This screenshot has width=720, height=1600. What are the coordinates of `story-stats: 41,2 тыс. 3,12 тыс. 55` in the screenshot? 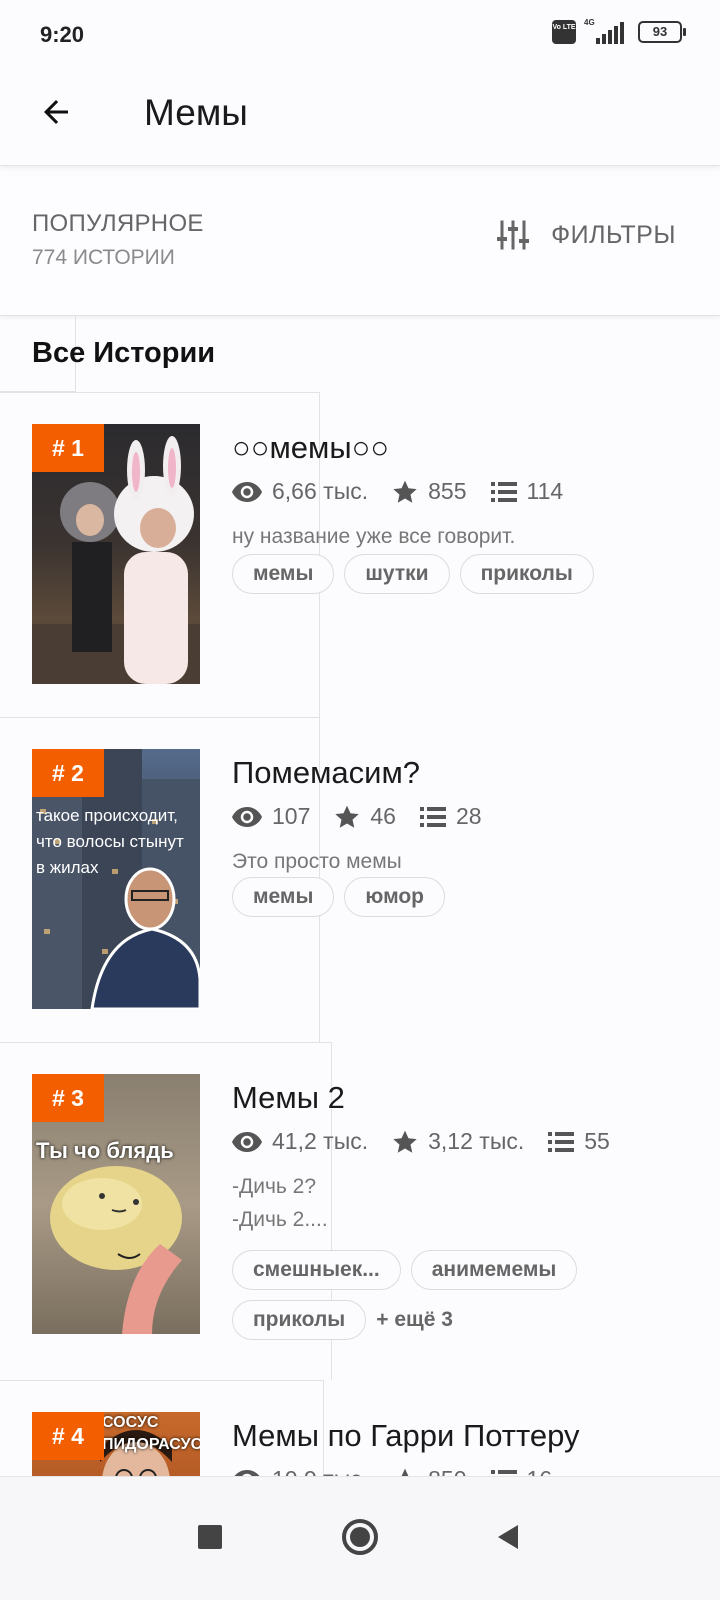 It's located at (433, 1141).